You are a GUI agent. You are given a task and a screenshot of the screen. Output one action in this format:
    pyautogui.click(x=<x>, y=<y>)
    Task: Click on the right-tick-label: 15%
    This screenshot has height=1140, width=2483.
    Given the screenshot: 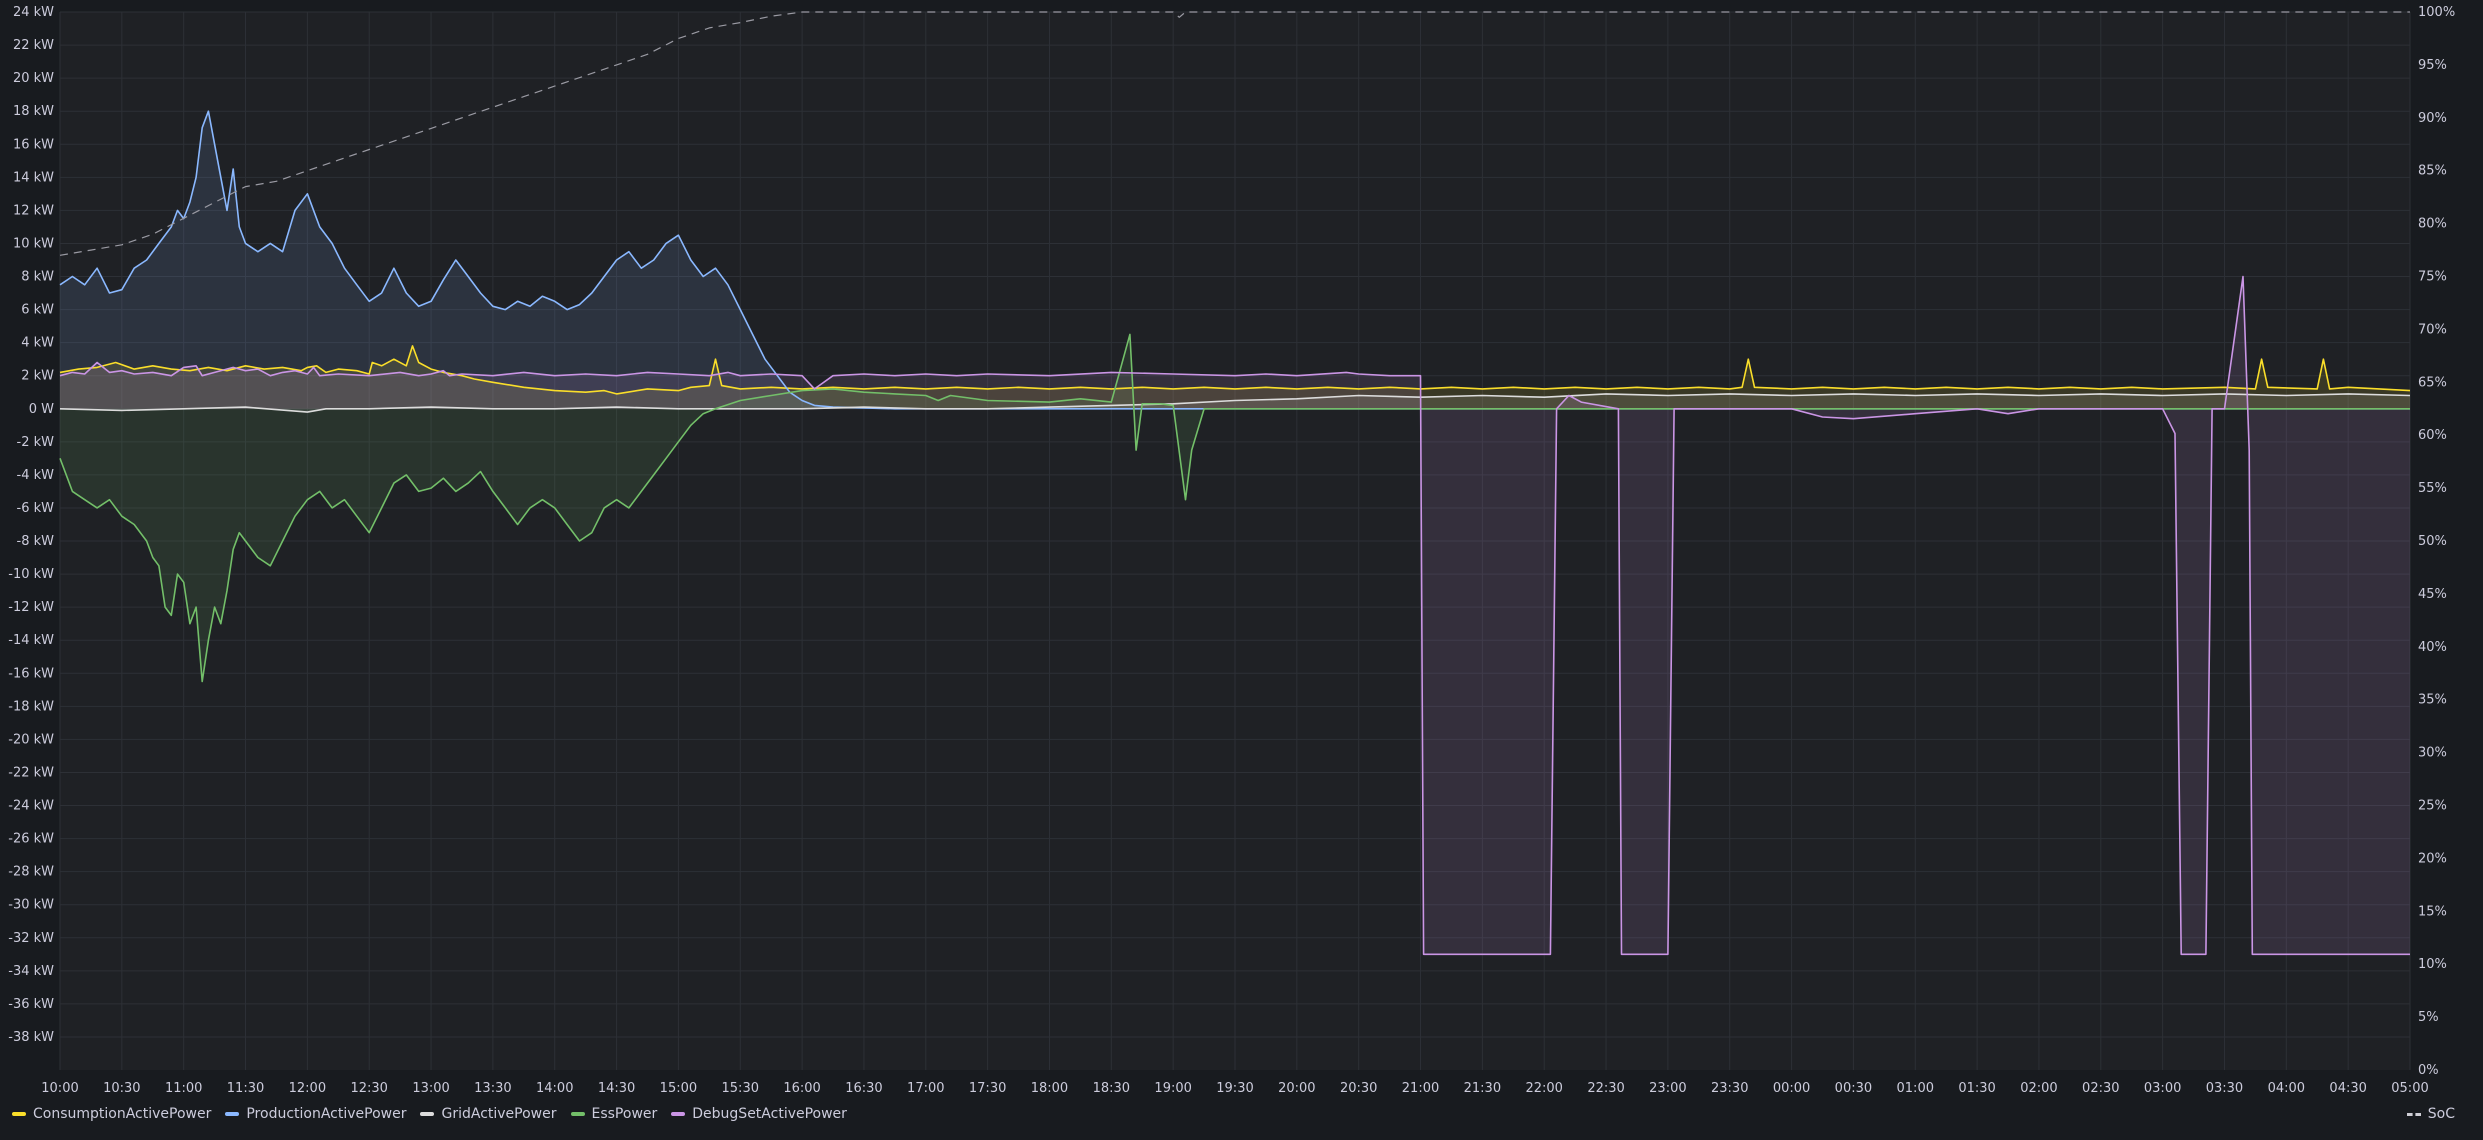 What is the action you would take?
    pyautogui.click(x=2432, y=911)
    